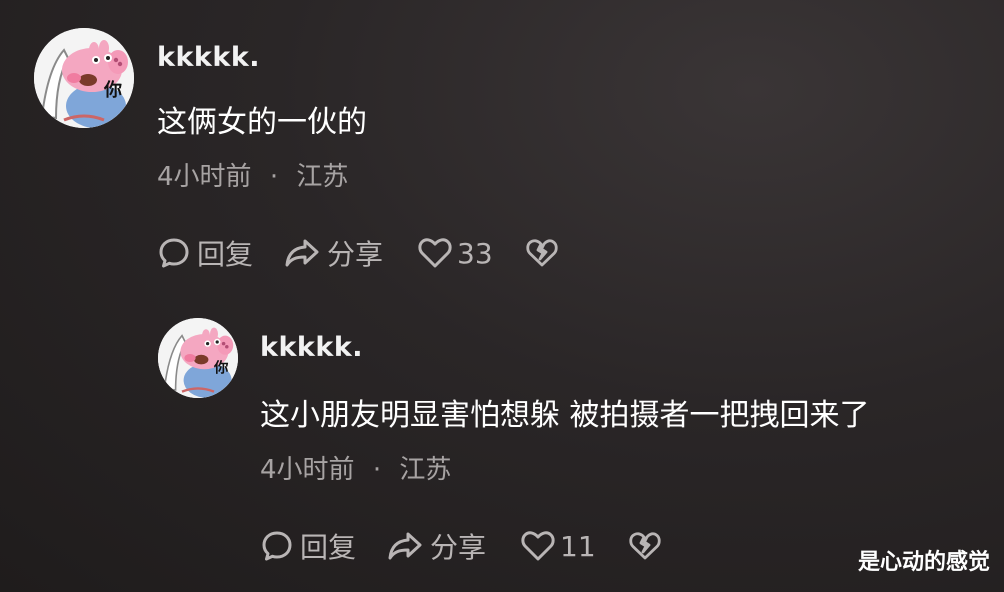 This screenshot has width=1004, height=592. Describe the element at coordinates (578, 546) in the screenshot. I see `like-count: 11` at that location.